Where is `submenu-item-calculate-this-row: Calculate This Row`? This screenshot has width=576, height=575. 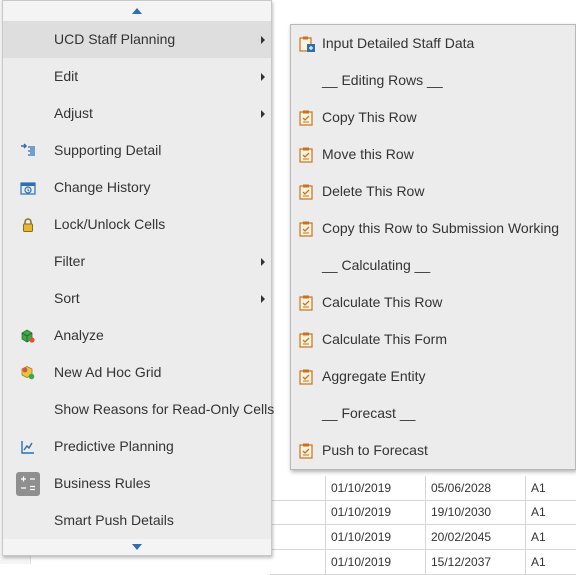 submenu-item-calculate-this-row: Calculate This Row is located at coordinates (433, 302).